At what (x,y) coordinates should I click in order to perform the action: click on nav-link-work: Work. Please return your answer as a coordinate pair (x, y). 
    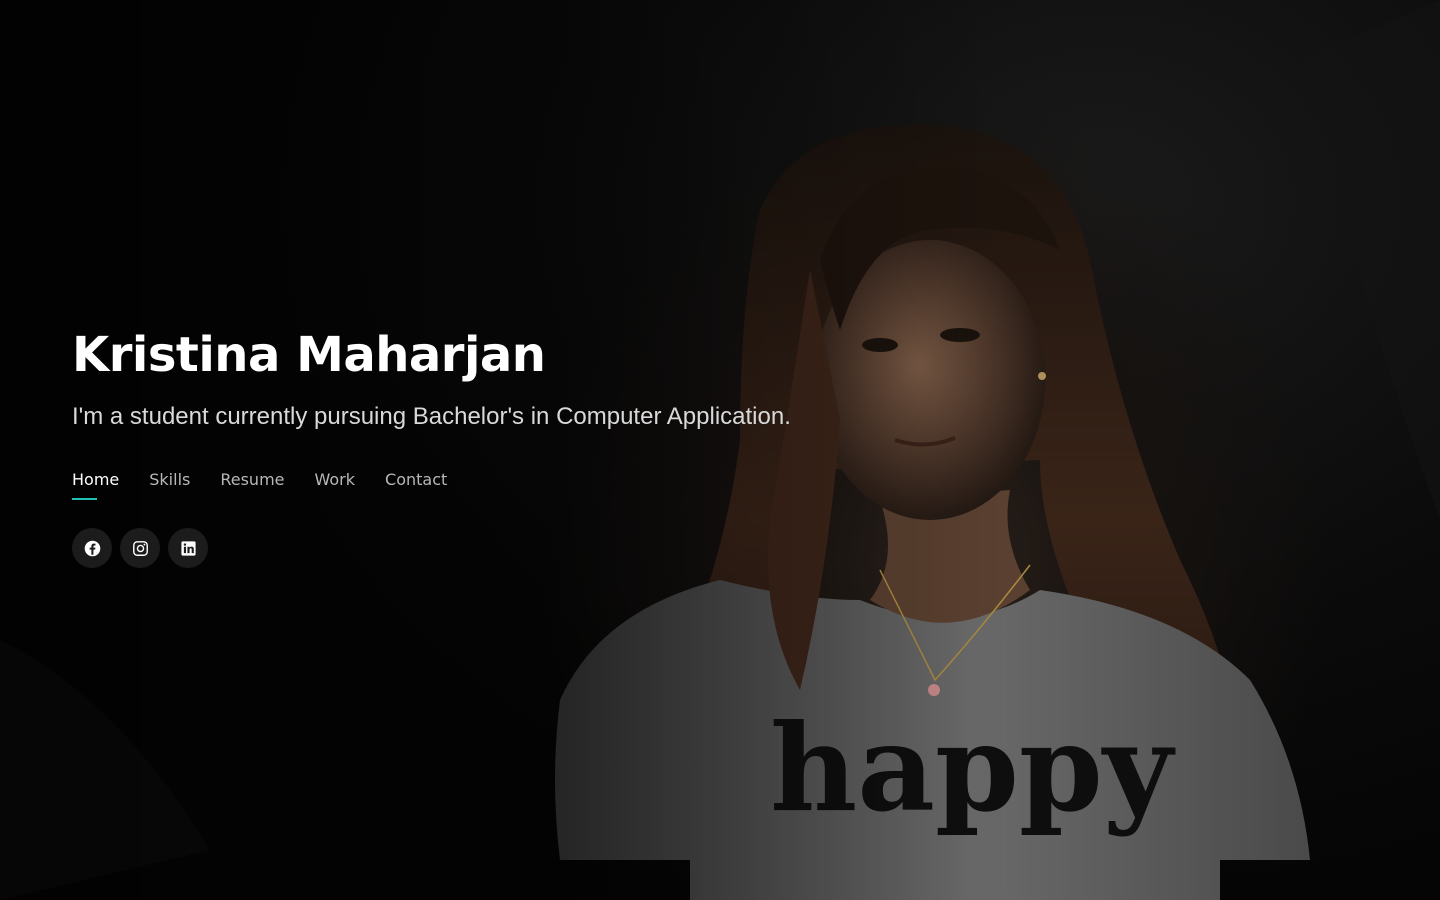
    Looking at the image, I should click on (335, 483).